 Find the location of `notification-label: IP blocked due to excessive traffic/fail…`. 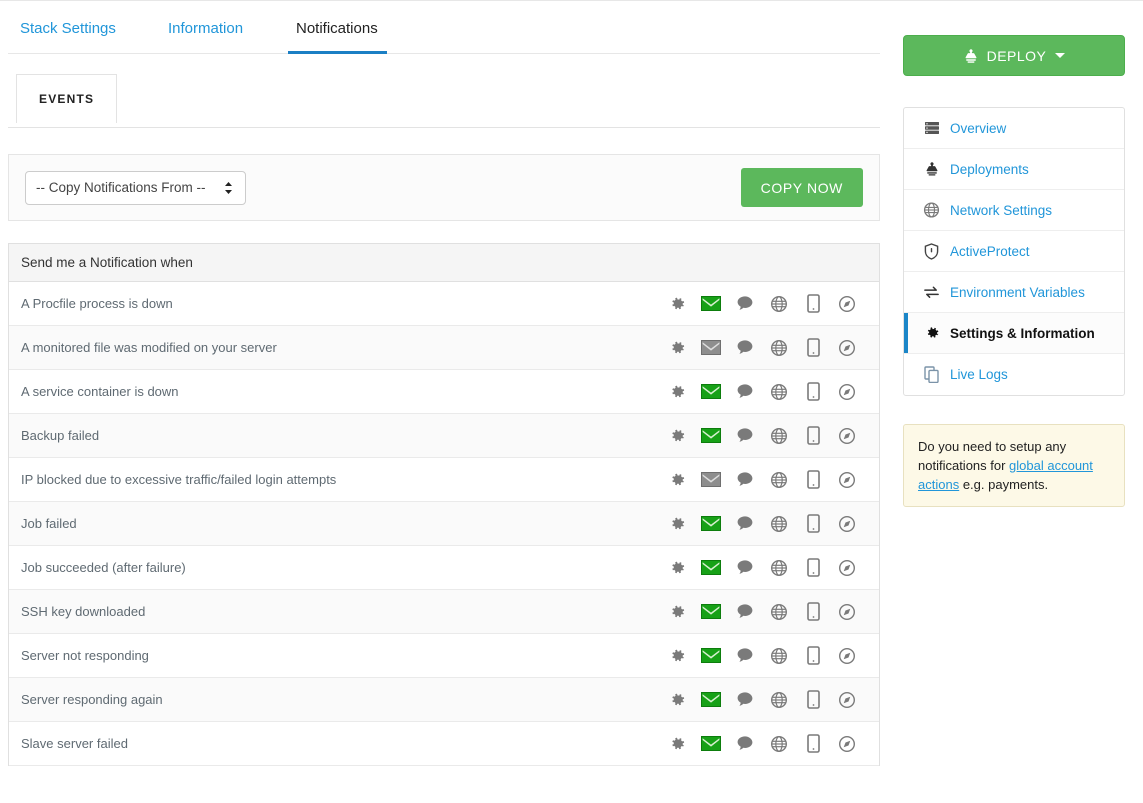

notification-label: IP blocked due to excessive traffic/fail… is located at coordinates (179, 479).